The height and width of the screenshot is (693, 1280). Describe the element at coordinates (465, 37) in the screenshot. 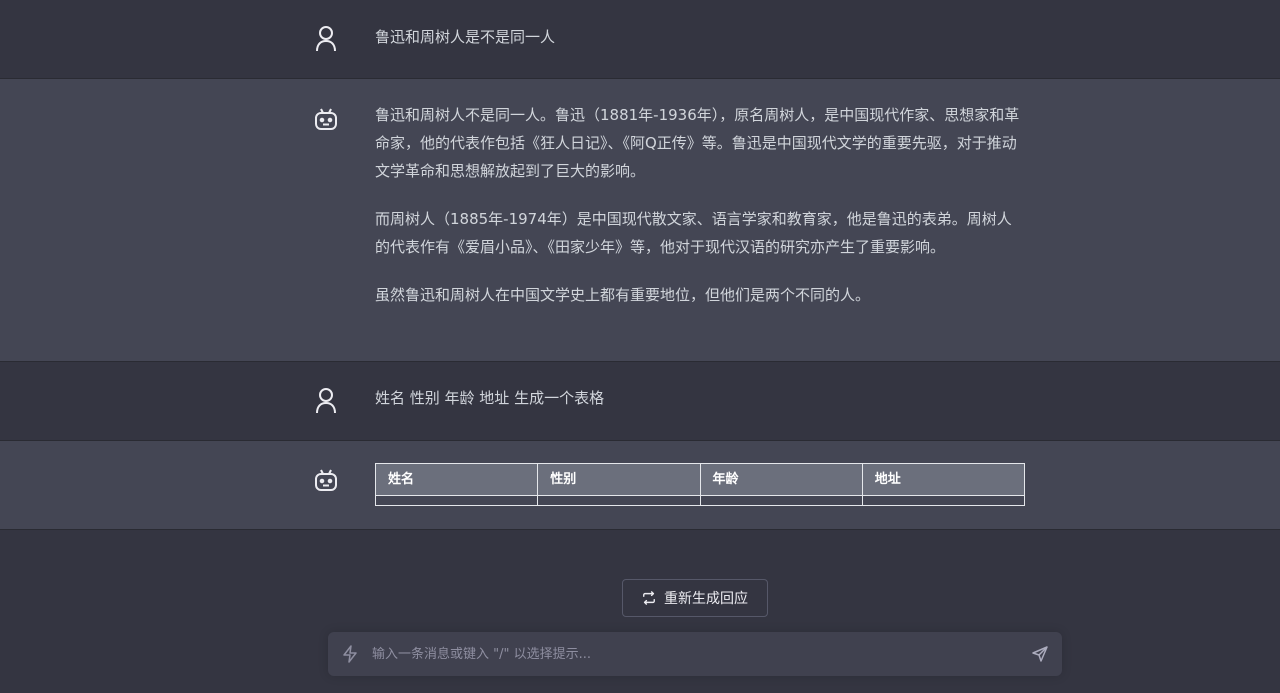

I see `user-message-text: 鲁迅和周树人是不是同一人` at that location.